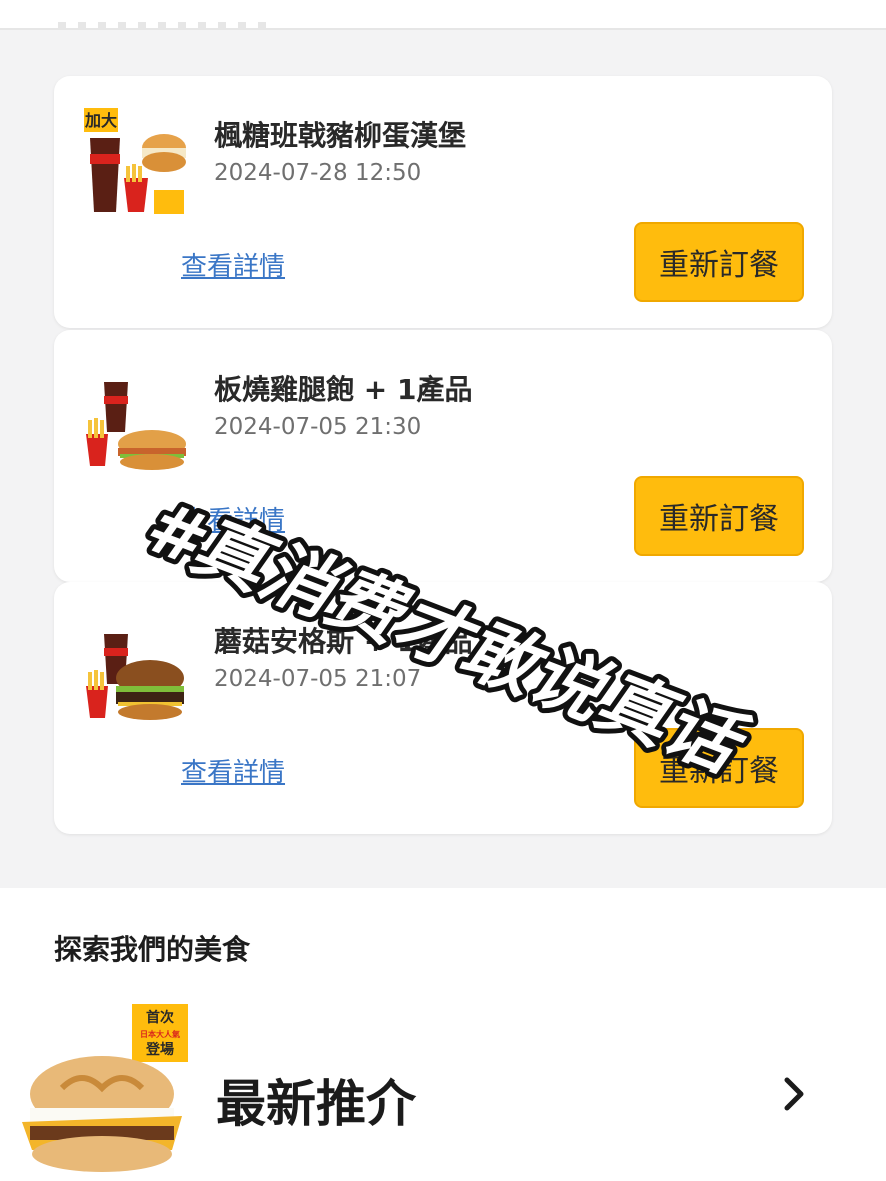 The image size is (886, 1181). I want to click on order-date: 2024-07-28 12:50, so click(318, 173).